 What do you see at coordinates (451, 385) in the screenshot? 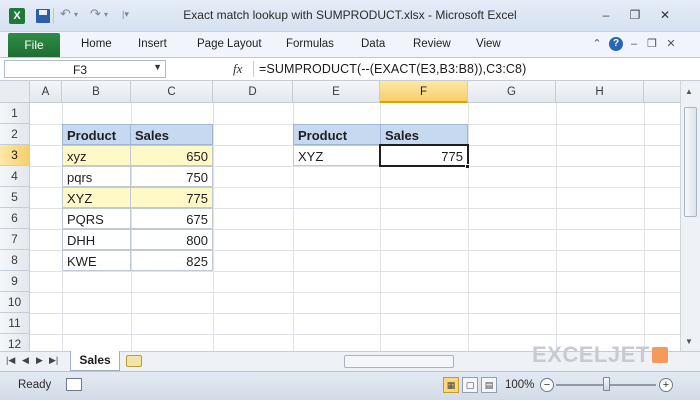
I see `normal-view-icon: ▦` at bounding box center [451, 385].